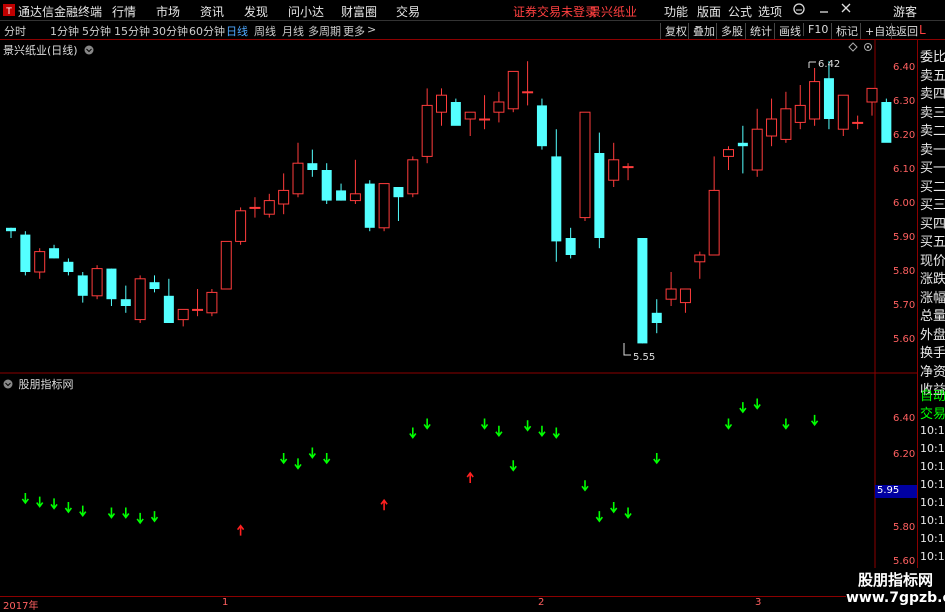 The width and height of the screenshot is (945, 612). I want to click on period-5min: 5分钟, so click(96, 31).